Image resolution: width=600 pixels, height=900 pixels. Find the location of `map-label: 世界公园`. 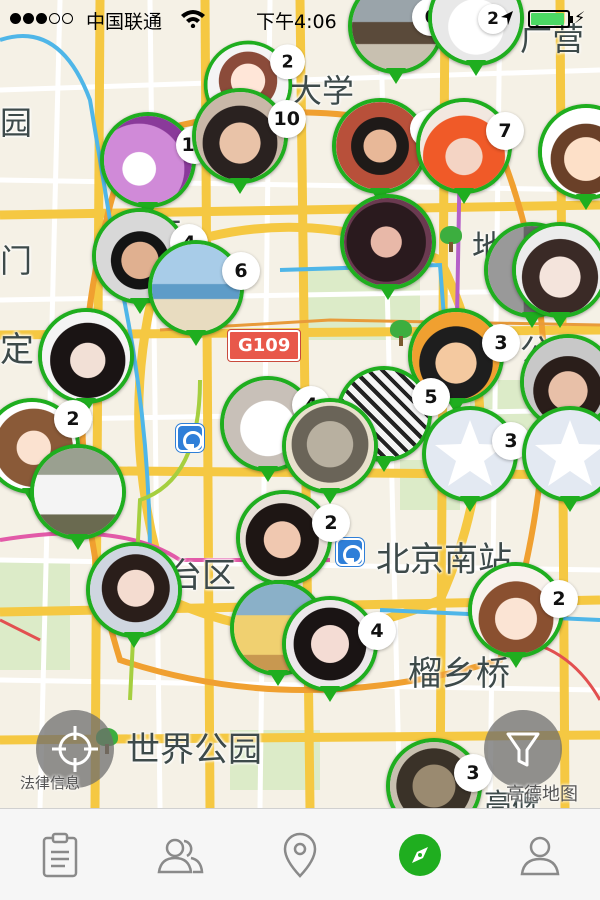

map-label: 世界公园 is located at coordinates (194, 750).